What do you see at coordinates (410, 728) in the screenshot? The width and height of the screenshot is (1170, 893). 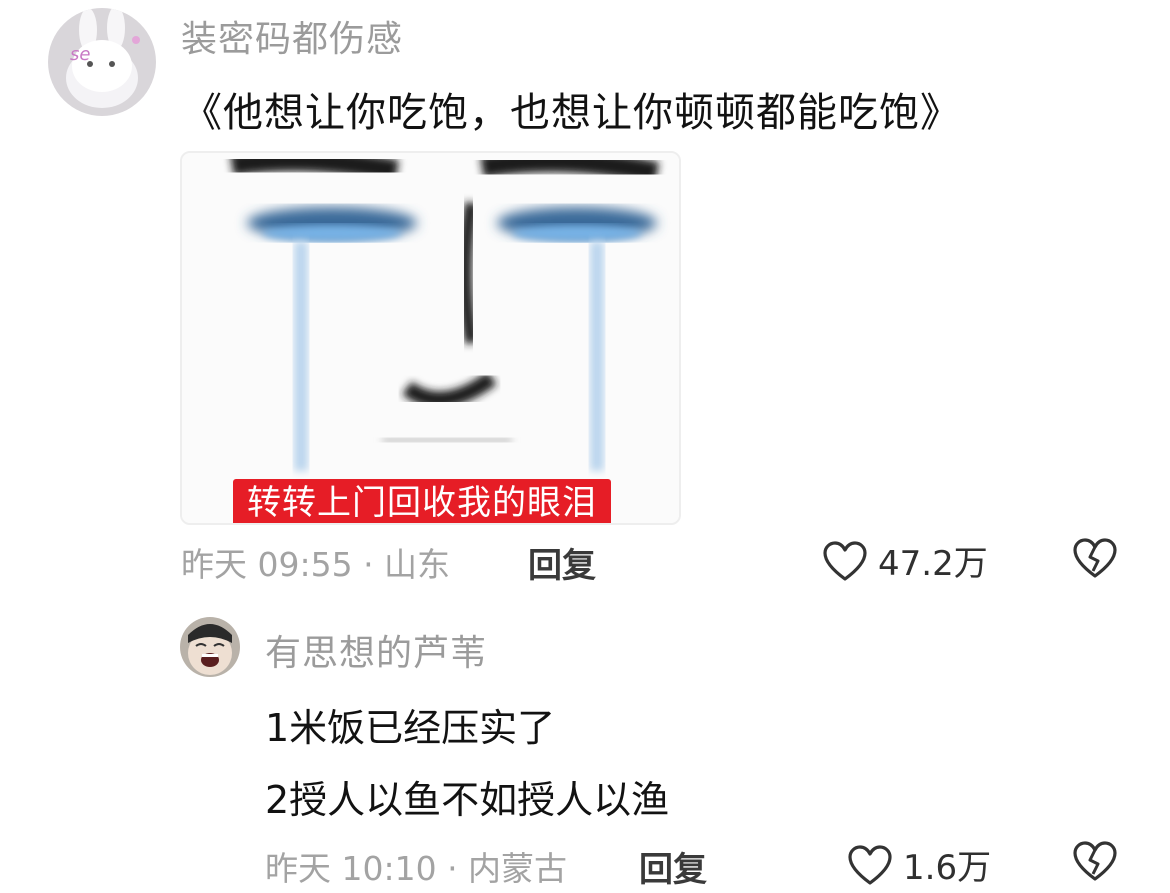 I see `reply-text-line: 1米饭已经压实了` at bounding box center [410, 728].